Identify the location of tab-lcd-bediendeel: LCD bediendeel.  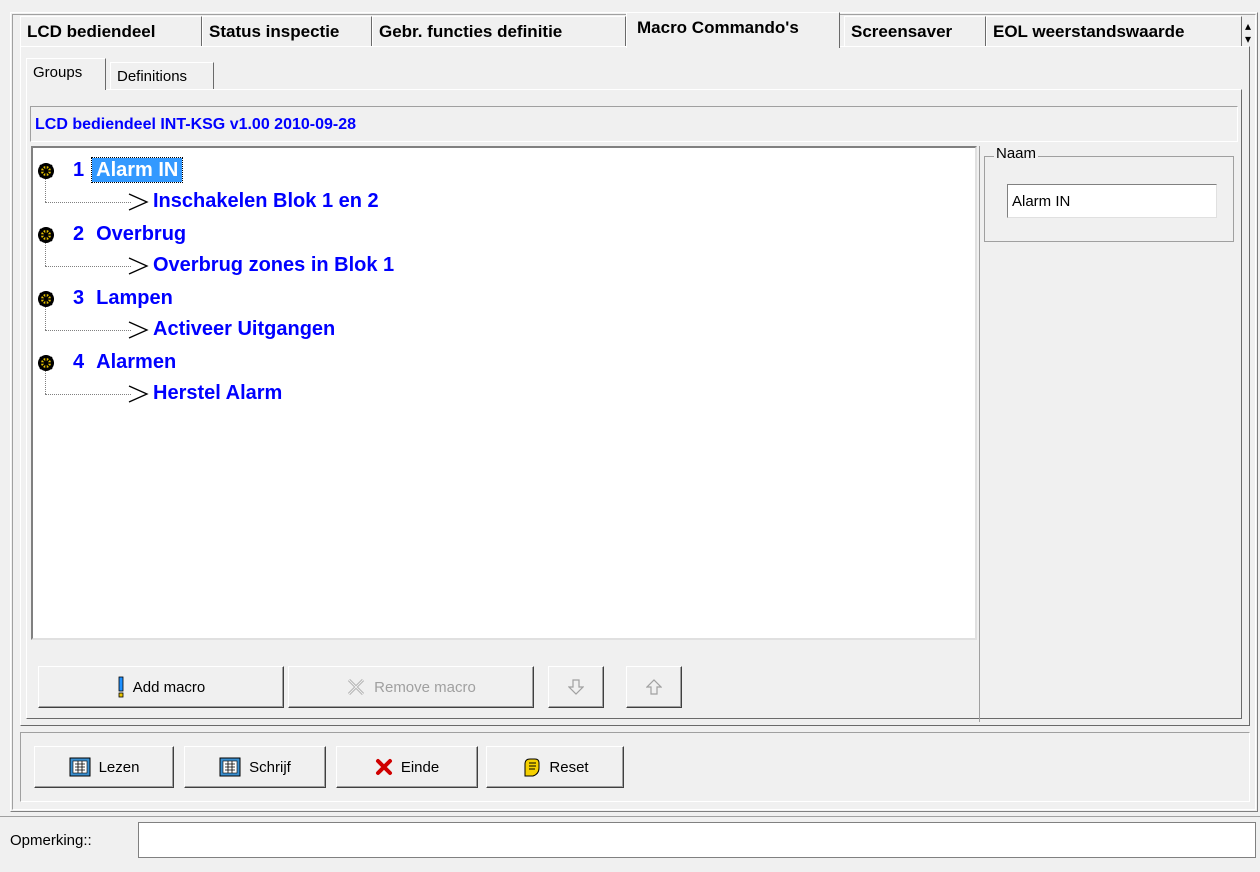
(111, 31).